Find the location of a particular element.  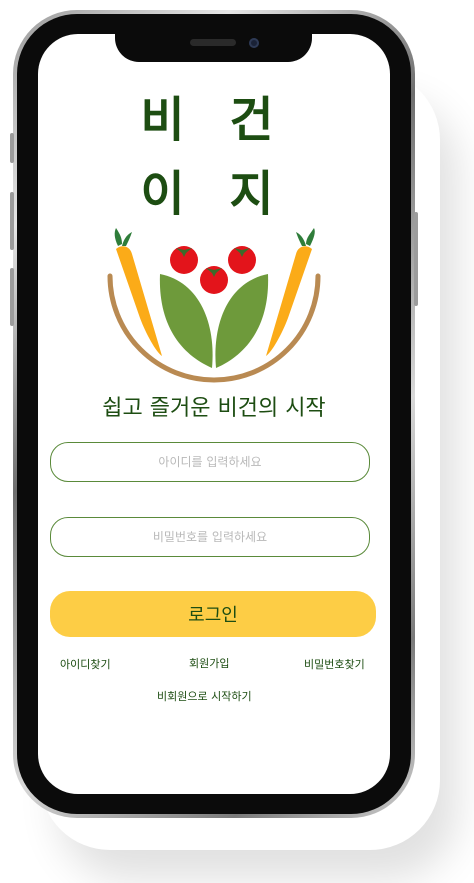

app-tagline: 쉽고 즐거운 비건의 시작 is located at coordinates (214, 408).